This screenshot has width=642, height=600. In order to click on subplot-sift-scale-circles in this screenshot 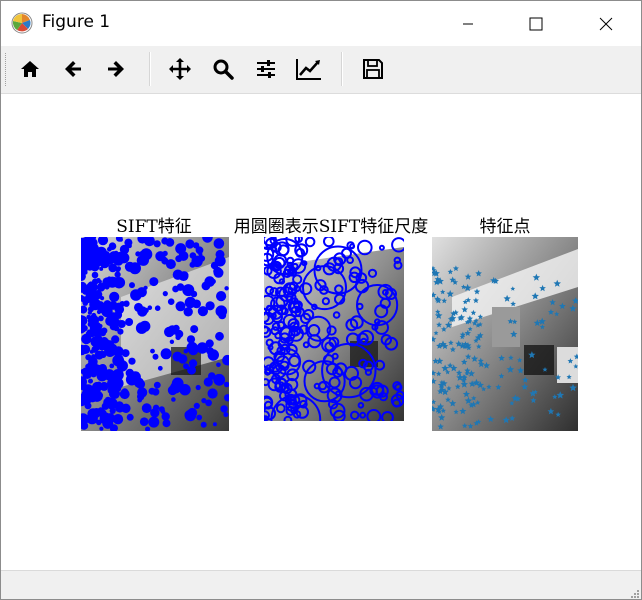, I will do `click(334, 329)`.